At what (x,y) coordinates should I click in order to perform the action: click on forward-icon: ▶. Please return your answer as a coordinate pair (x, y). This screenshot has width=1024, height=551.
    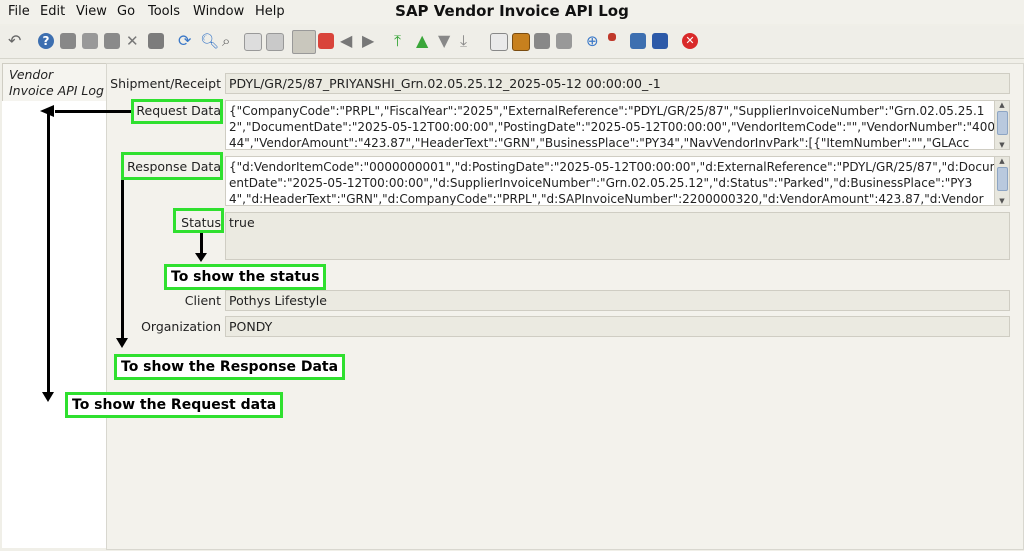
    Looking at the image, I should click on (370, 41).